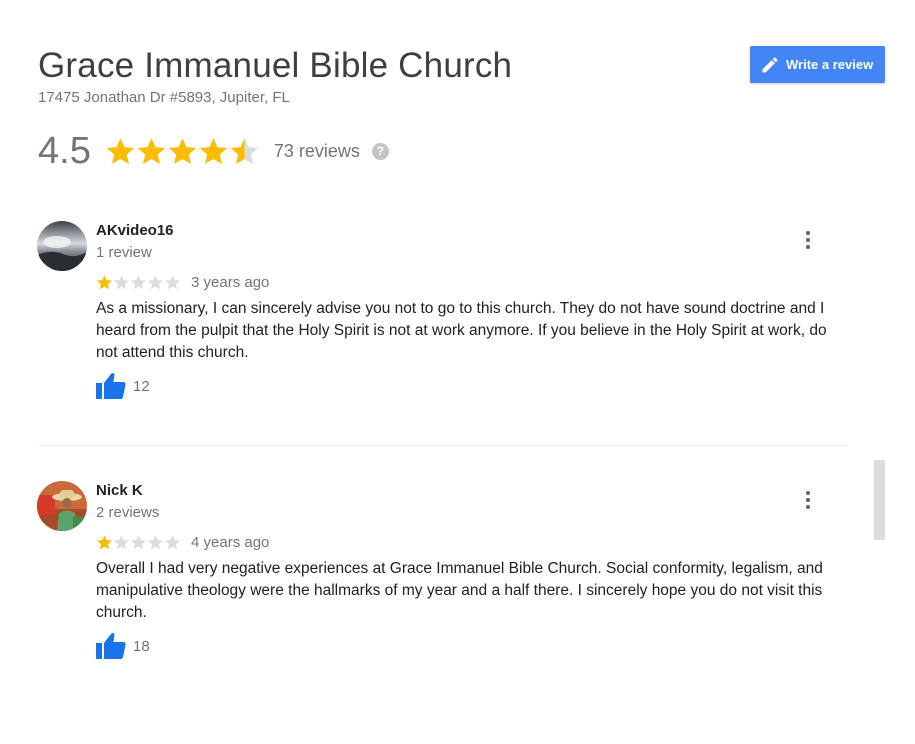 The image size is (915, 744). I want to click on like-row: 12, so click(123, 386).